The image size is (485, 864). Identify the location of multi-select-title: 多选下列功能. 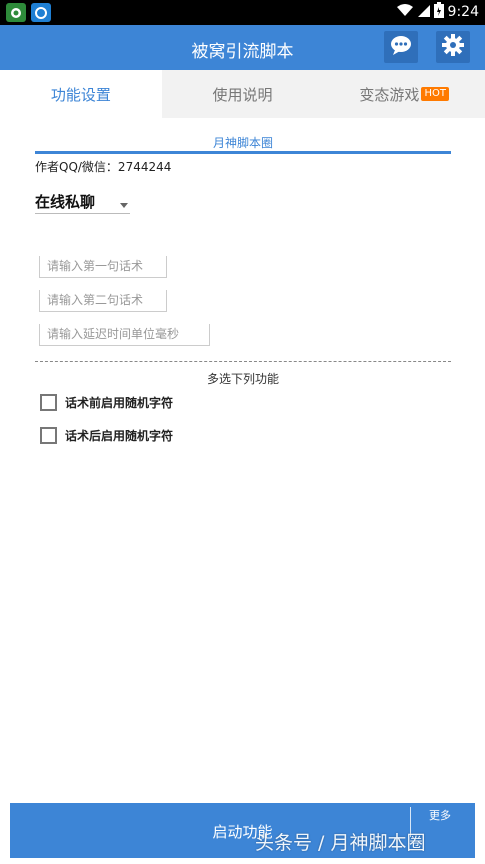
(242, 379).